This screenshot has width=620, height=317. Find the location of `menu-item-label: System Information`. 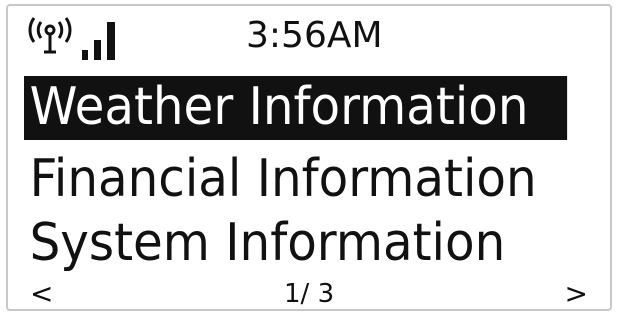

menu-item-label: System Information is located at coordinates (267, 243).